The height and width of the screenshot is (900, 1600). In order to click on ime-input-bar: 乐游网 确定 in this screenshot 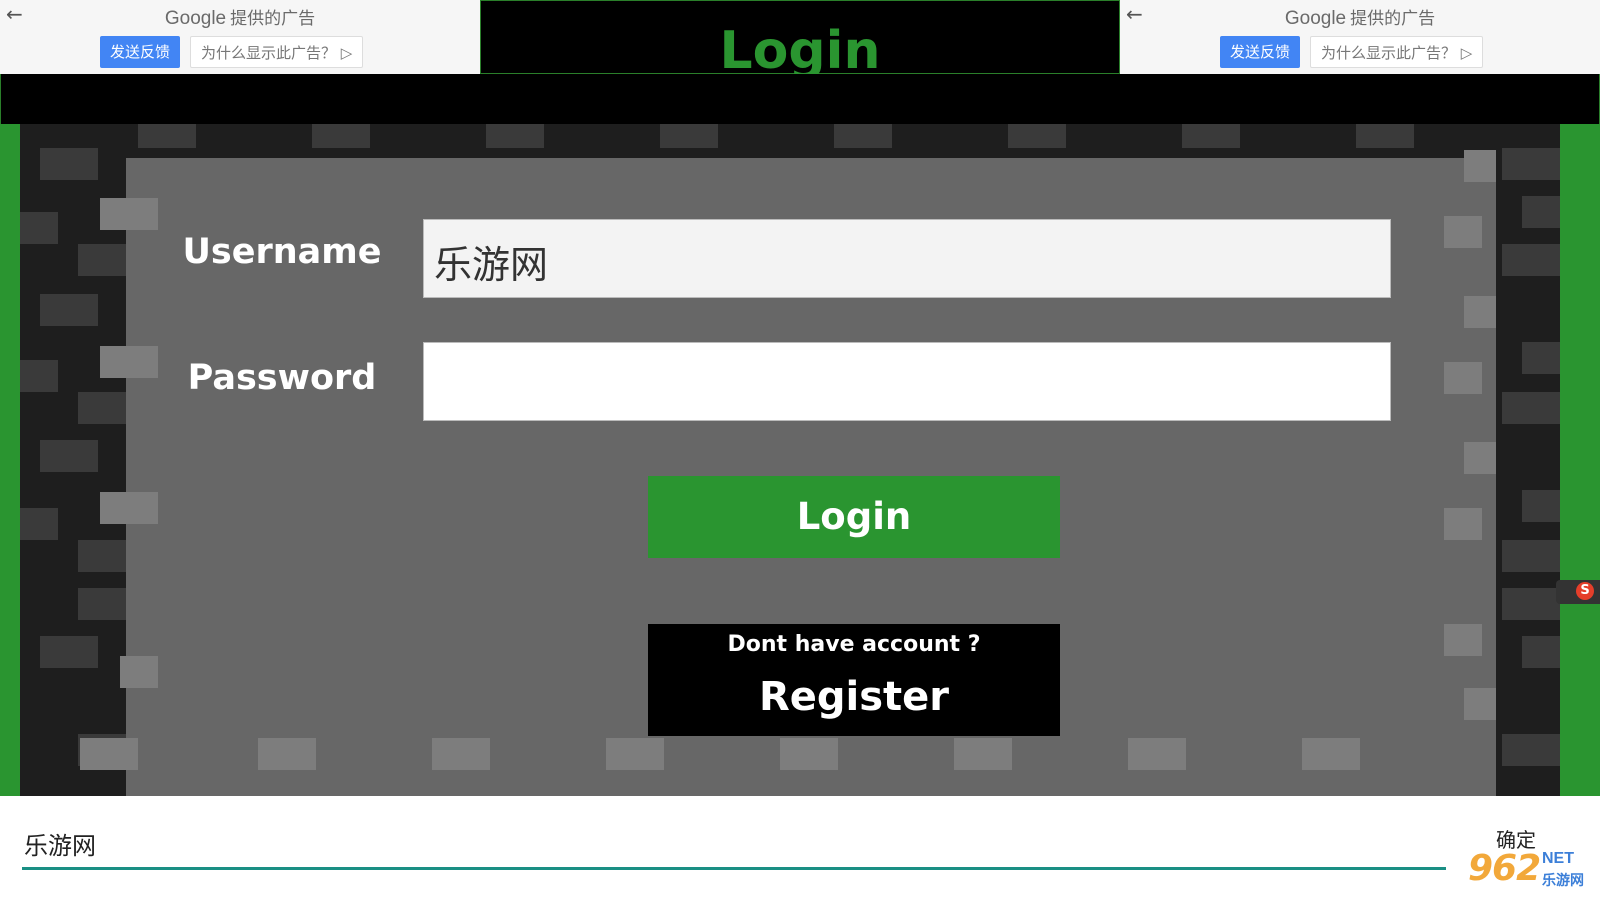, I will do `click(800, 848)`.